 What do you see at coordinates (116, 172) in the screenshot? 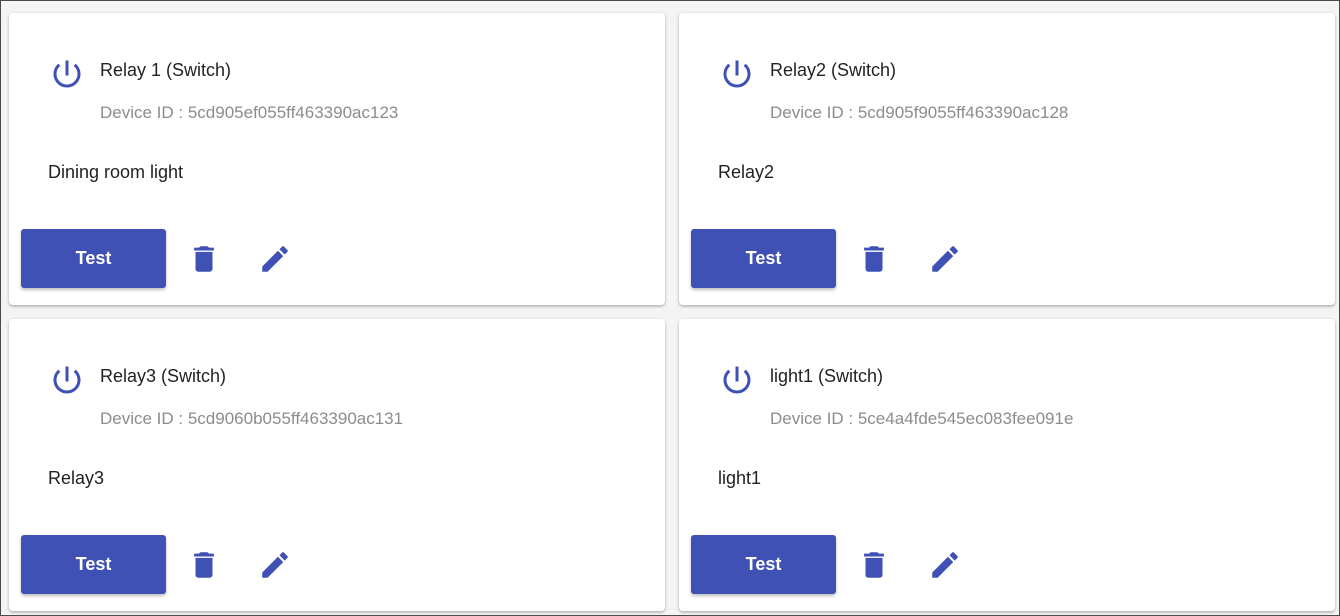
I see `device-description: Dining room light` at bounding box center [116, 172].